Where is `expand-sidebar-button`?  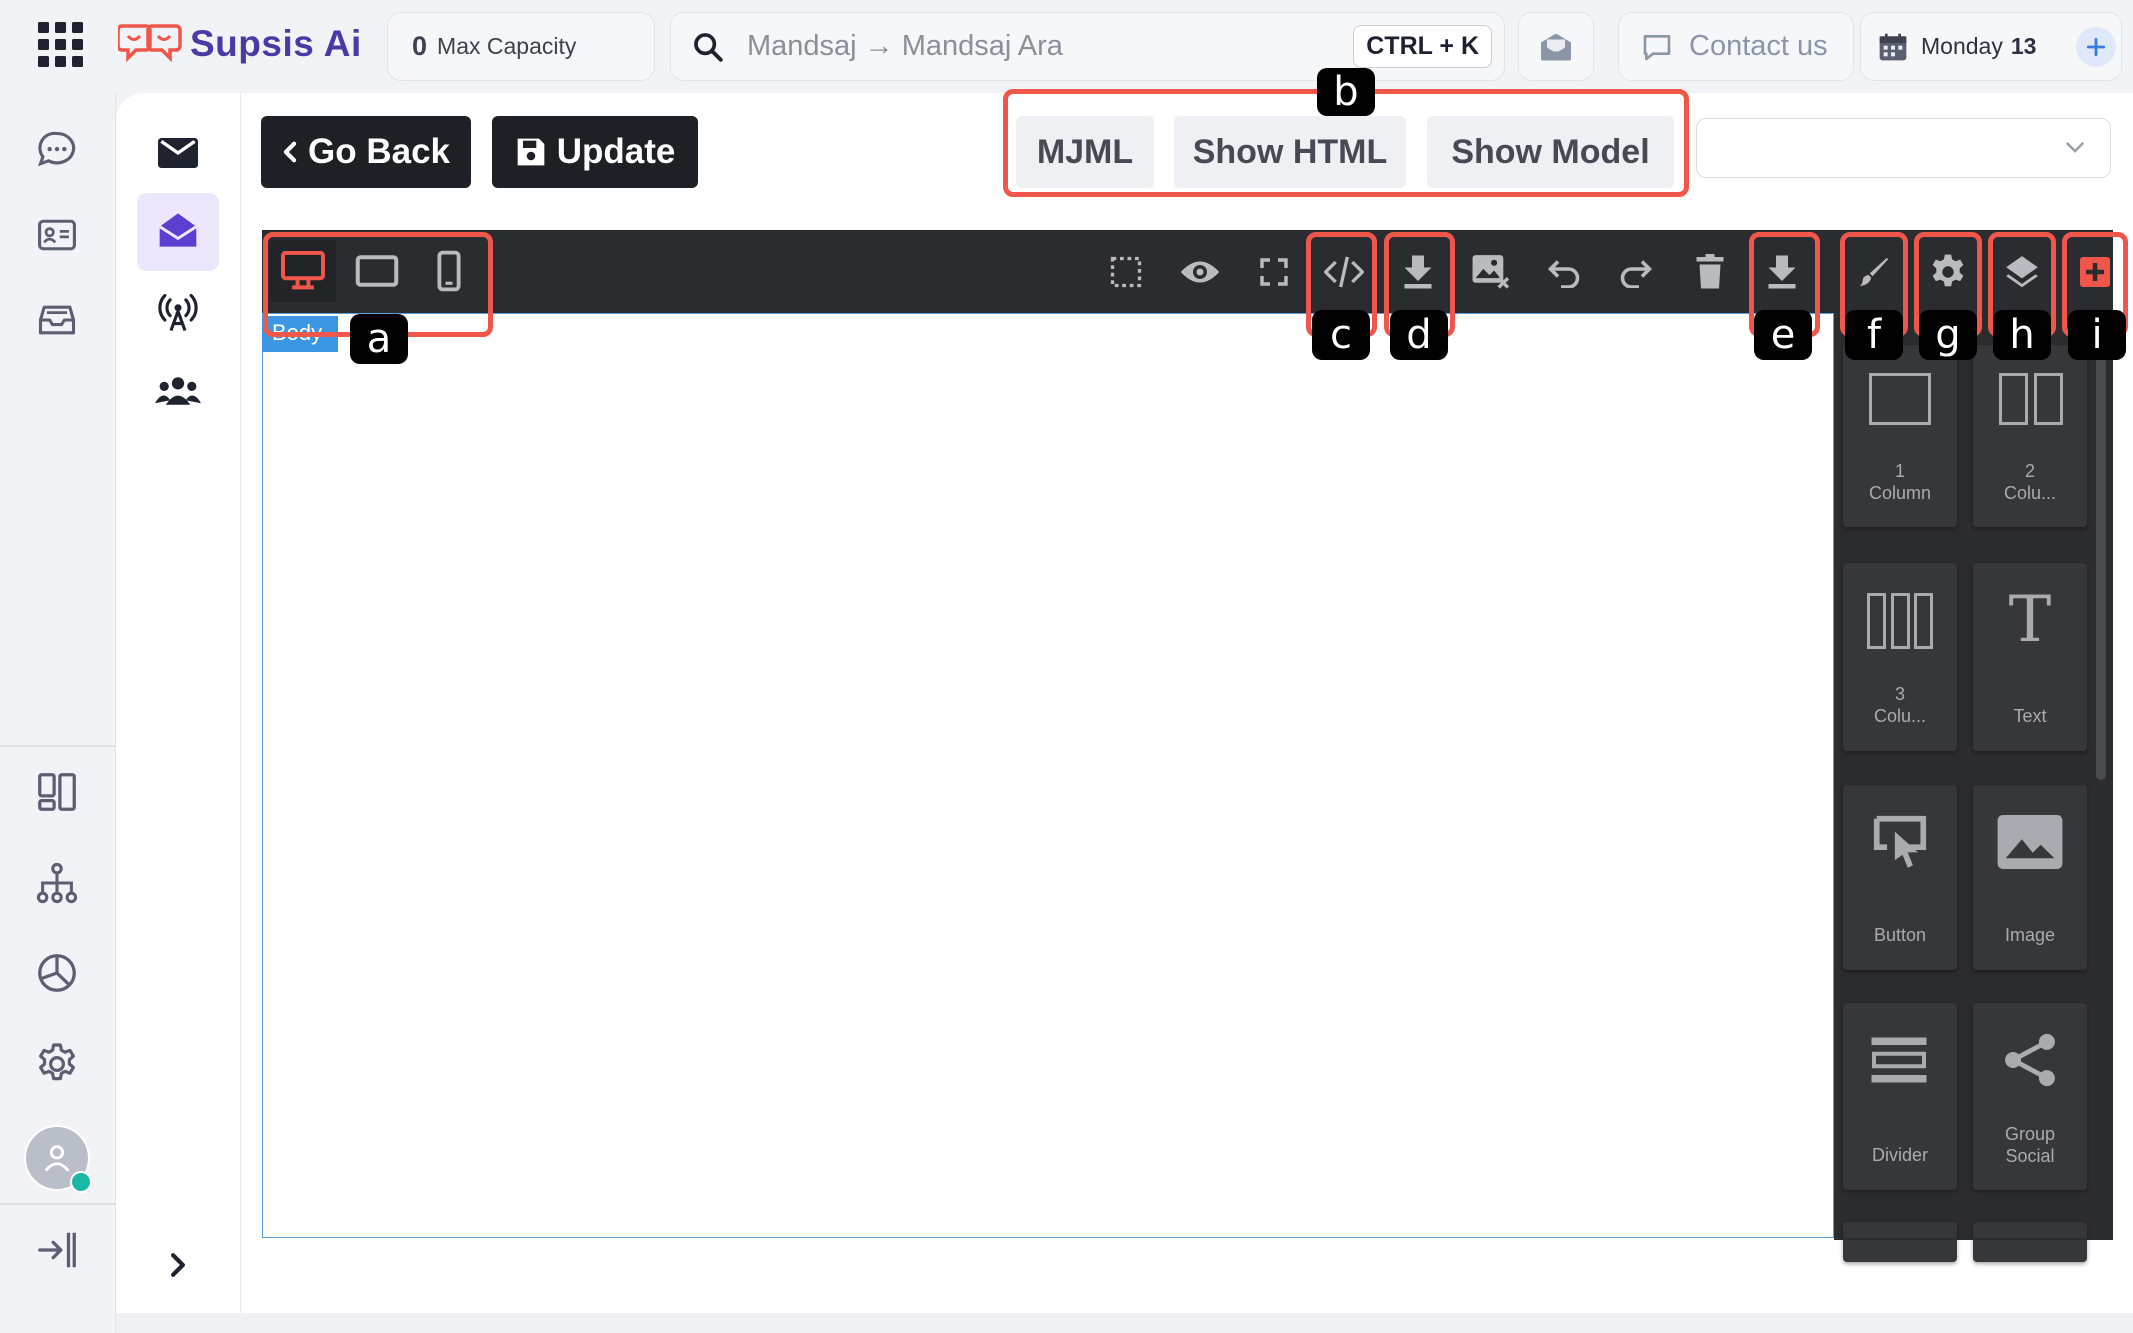 expand-sidebar-button is located at coordinates (178, 1265).